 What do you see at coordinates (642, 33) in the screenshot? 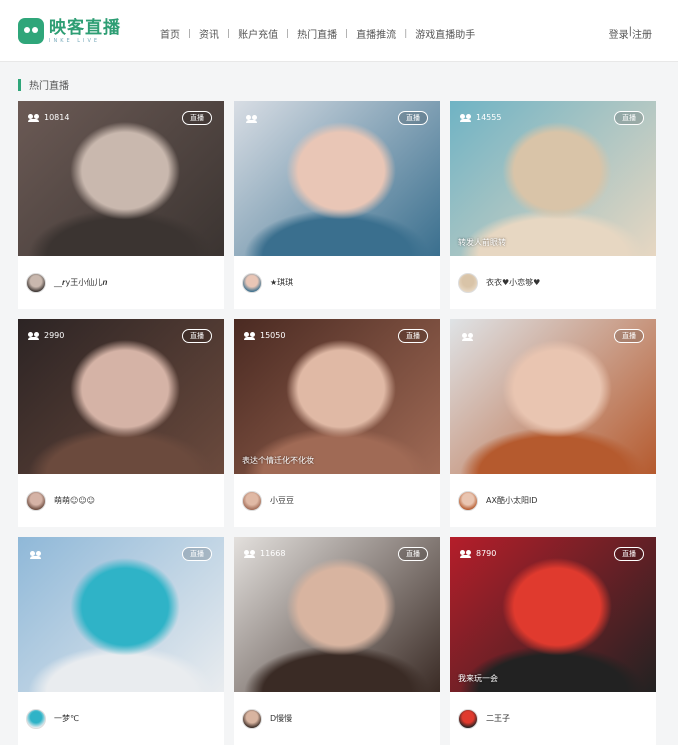
I see `register-link: 注册` at bounding box center [642, 33].